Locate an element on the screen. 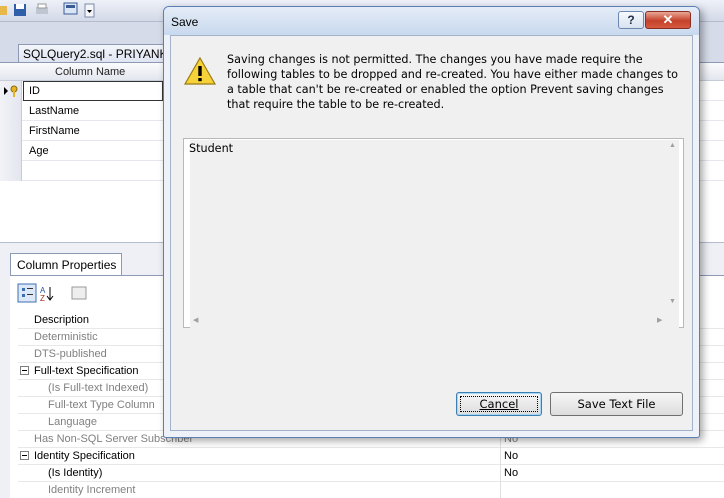 The image size is (724, 498). property-row: Identity Specification No is located at coordinates (371, 456).